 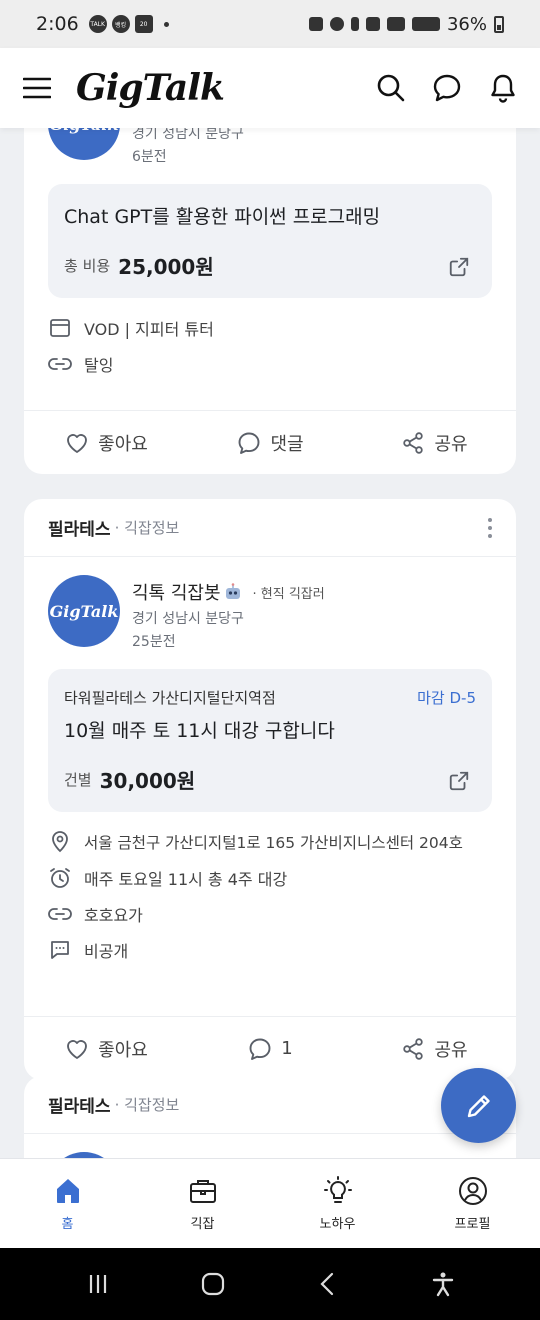 I want to click on lte-signal-icon, so click(x=425, y=24).